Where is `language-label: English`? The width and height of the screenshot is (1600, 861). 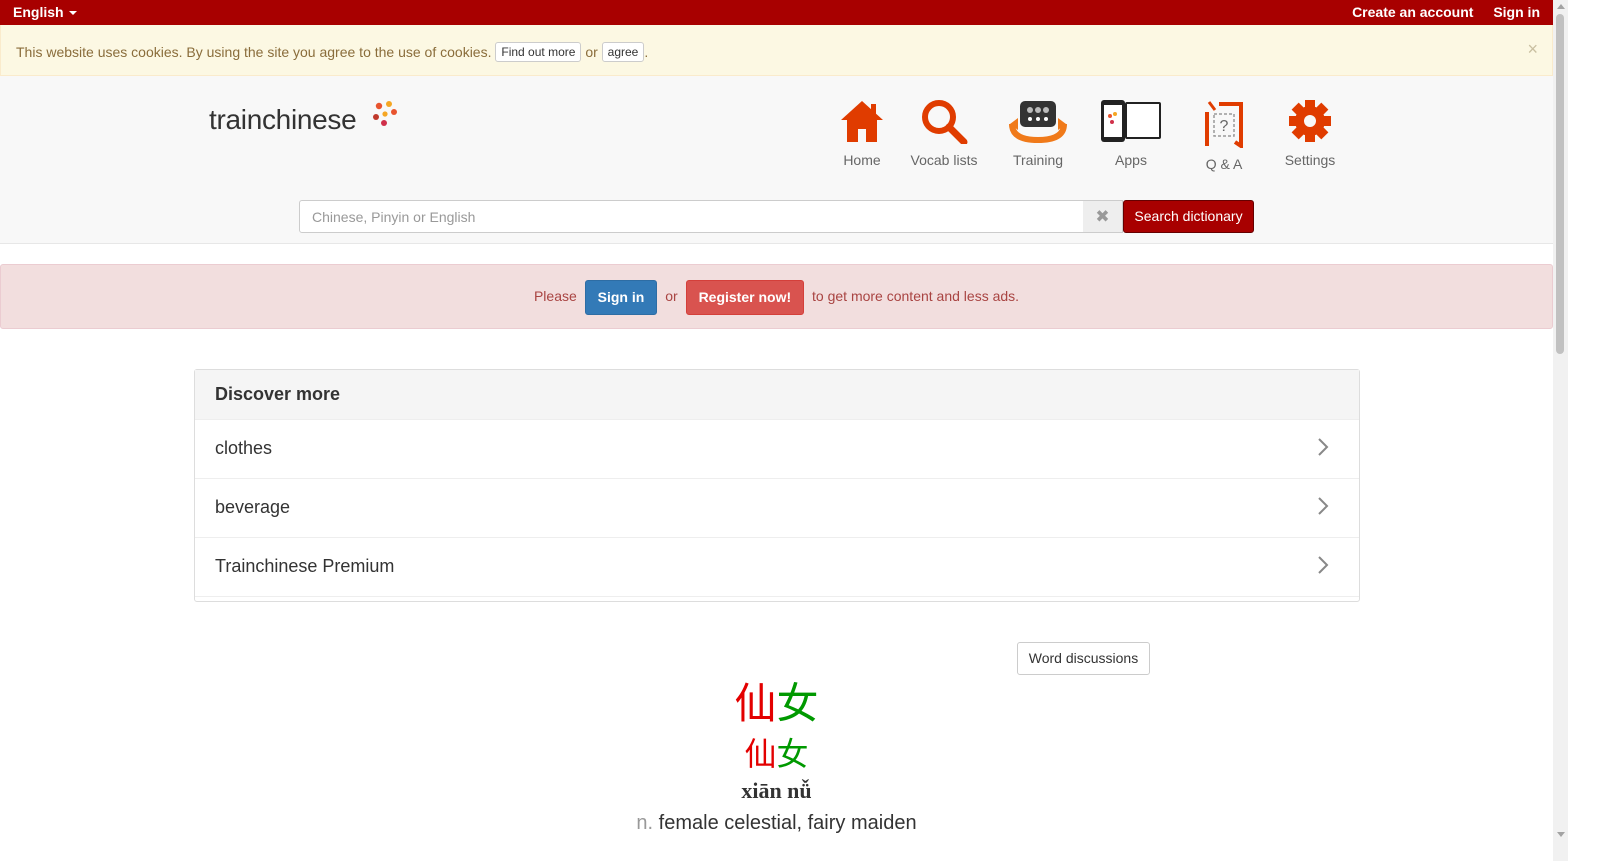 language-label: English is located at coordinates (38, 12).